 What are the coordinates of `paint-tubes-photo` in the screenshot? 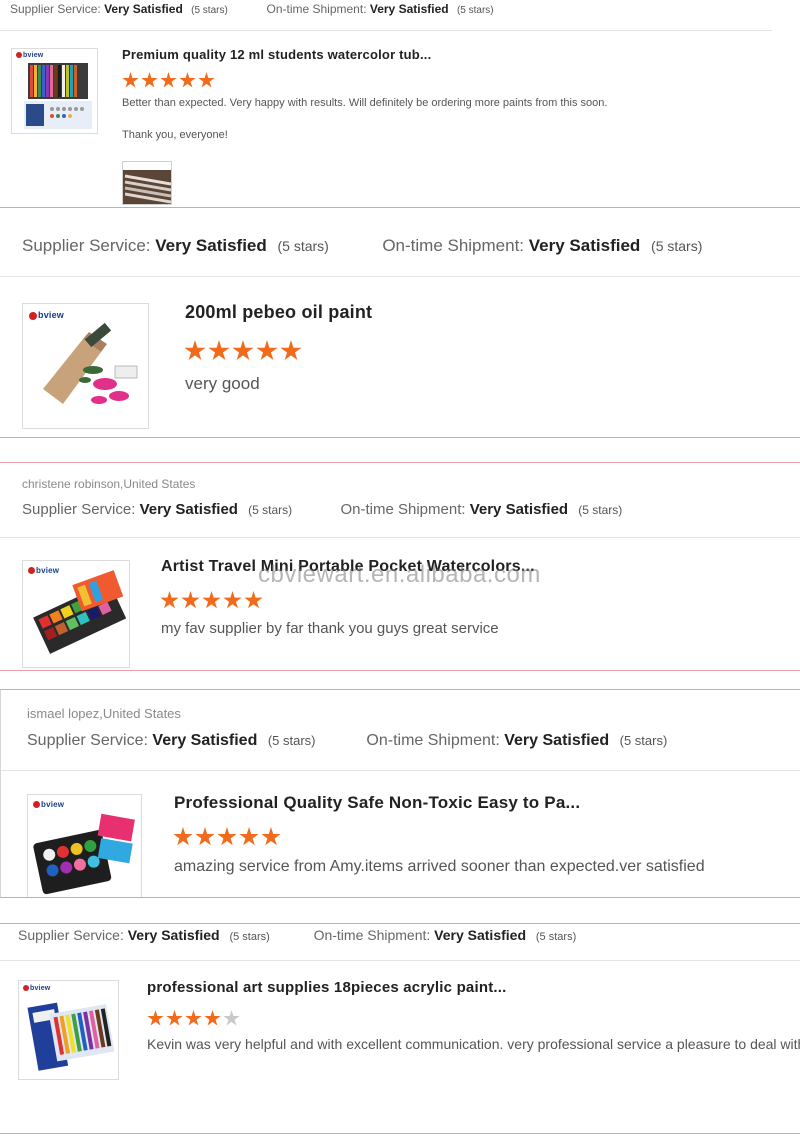 It's located at (147, 183).